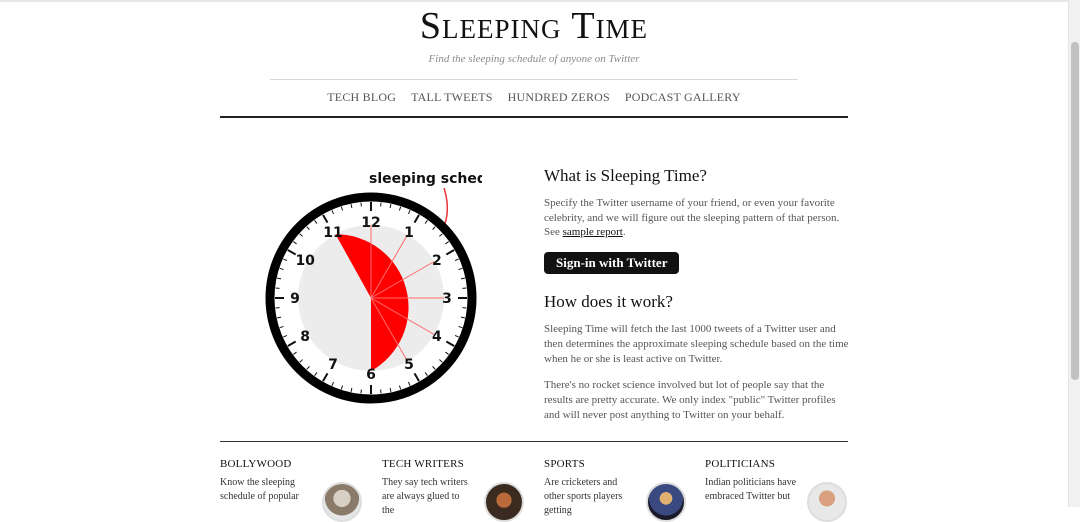 Image resolution: width=1080 pixels, height=522 pixels. I want to click on clock-svg: sleeping schedule 121234567891011, so click(372, 285).